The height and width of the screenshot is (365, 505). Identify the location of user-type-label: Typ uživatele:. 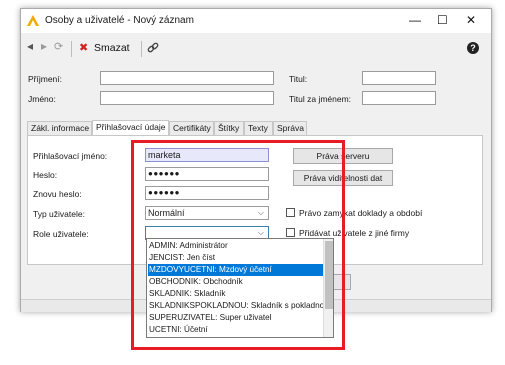
(59, 214).